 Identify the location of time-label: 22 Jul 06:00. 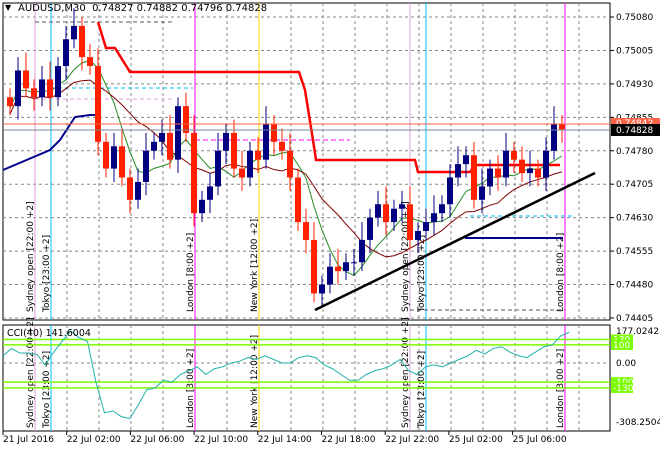
(157, 440).